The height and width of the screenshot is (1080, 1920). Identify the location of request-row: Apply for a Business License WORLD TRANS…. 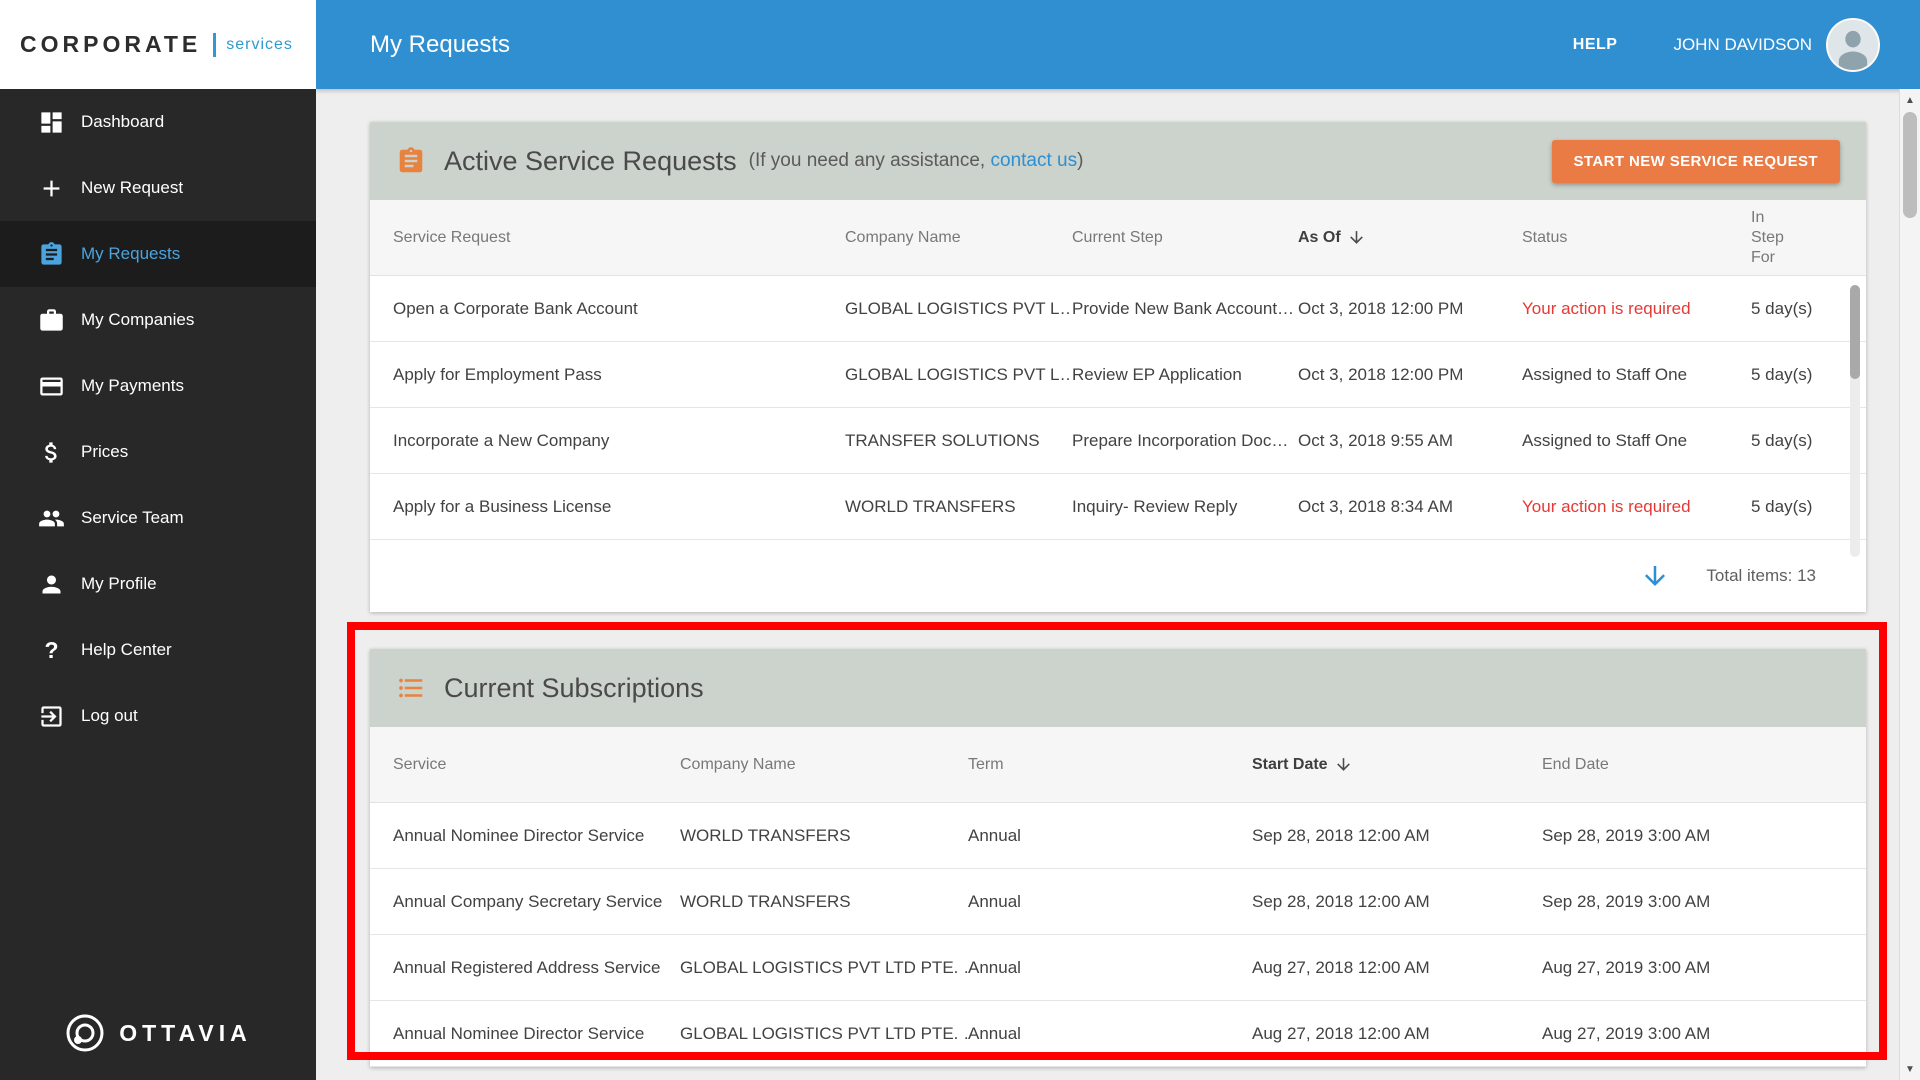
(1118, 507).